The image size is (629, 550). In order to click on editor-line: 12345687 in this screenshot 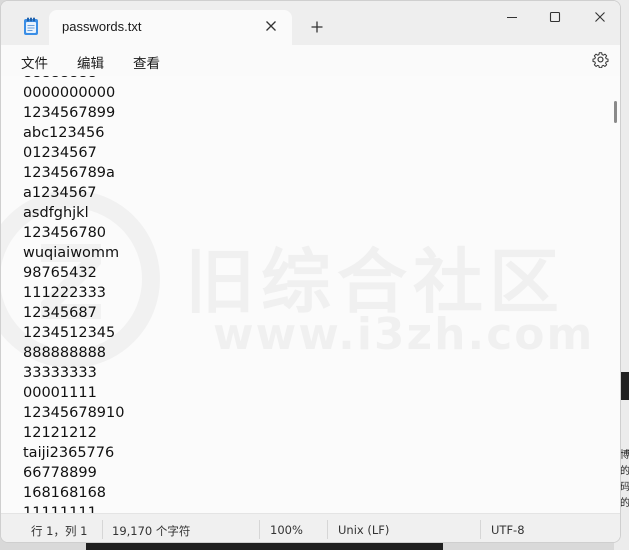, I will do `click(60, 313)`.